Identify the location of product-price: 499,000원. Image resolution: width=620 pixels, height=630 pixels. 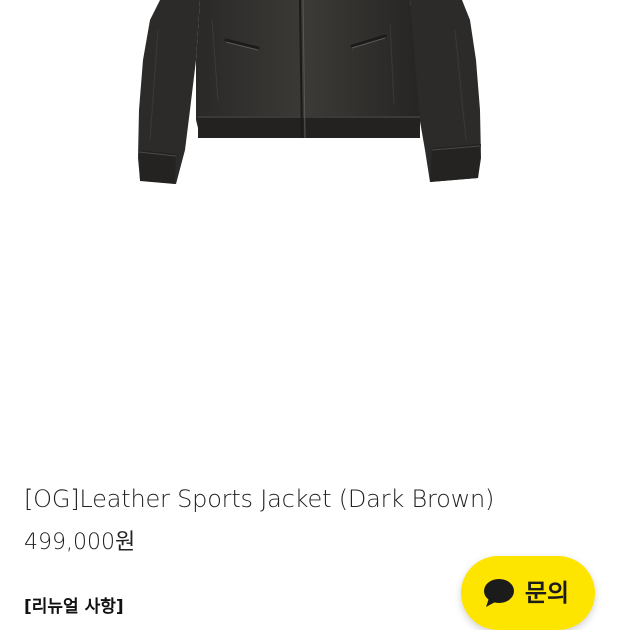
(80, 542).